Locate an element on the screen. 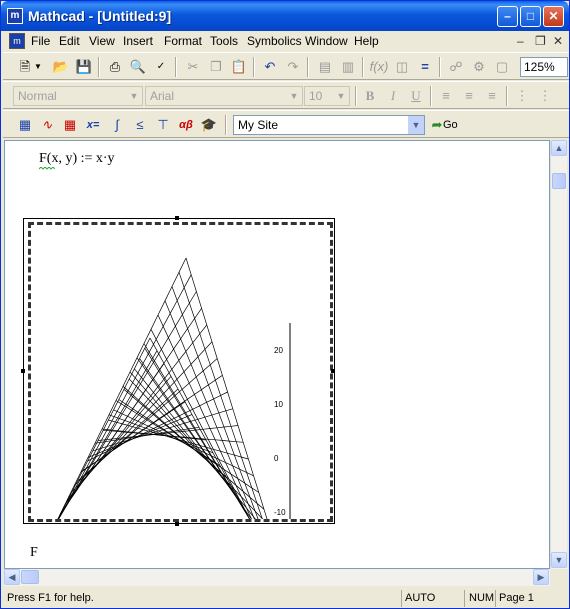 The image size is (570, 609). scroll-right-icon: ▶ is located at coordinates (541, 577).